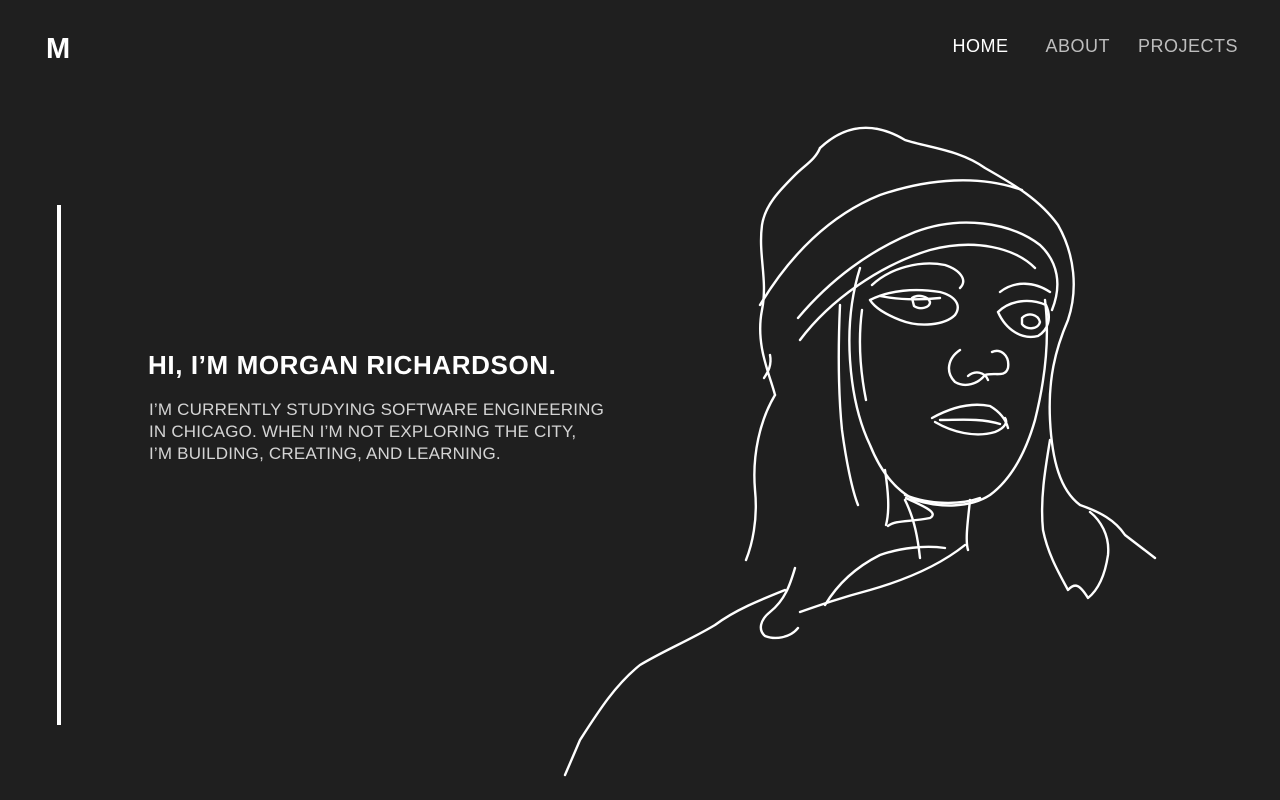  I want to click on shoulder-left, so click(675, 682).